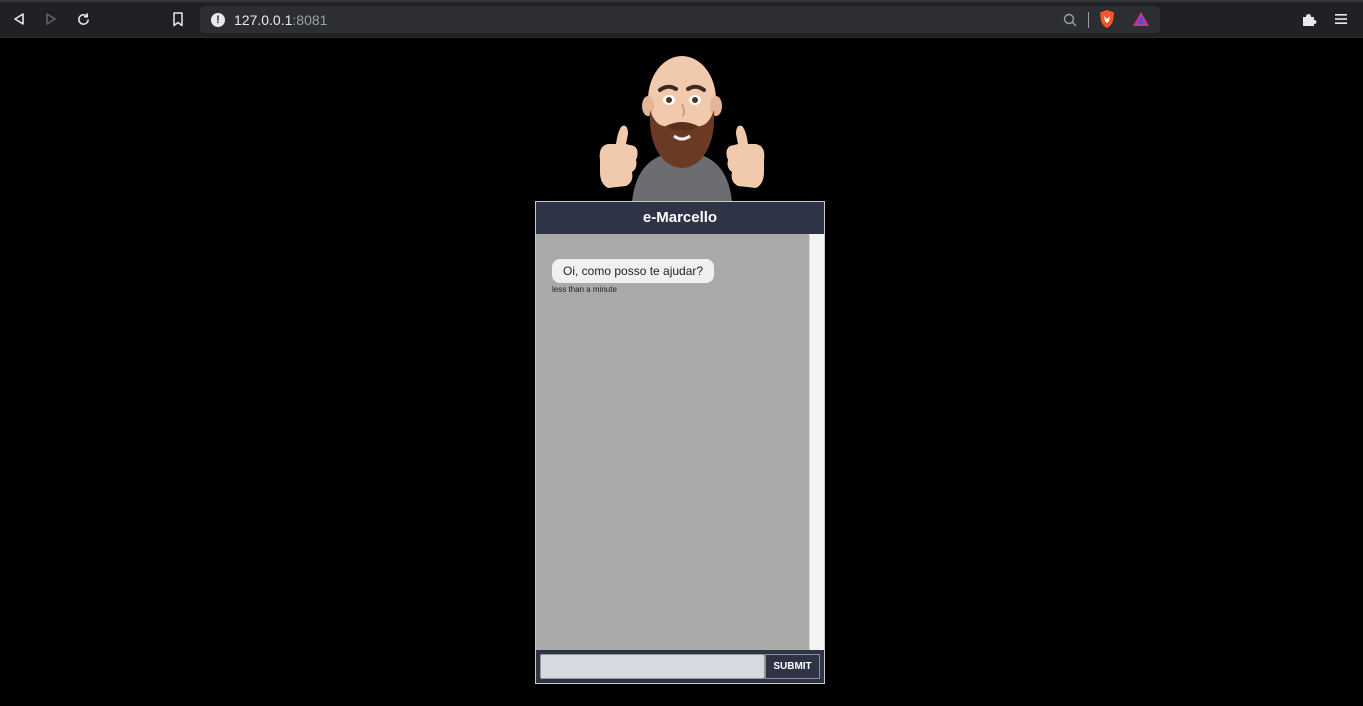  I want to click on reload-icon, so click(83, 19).